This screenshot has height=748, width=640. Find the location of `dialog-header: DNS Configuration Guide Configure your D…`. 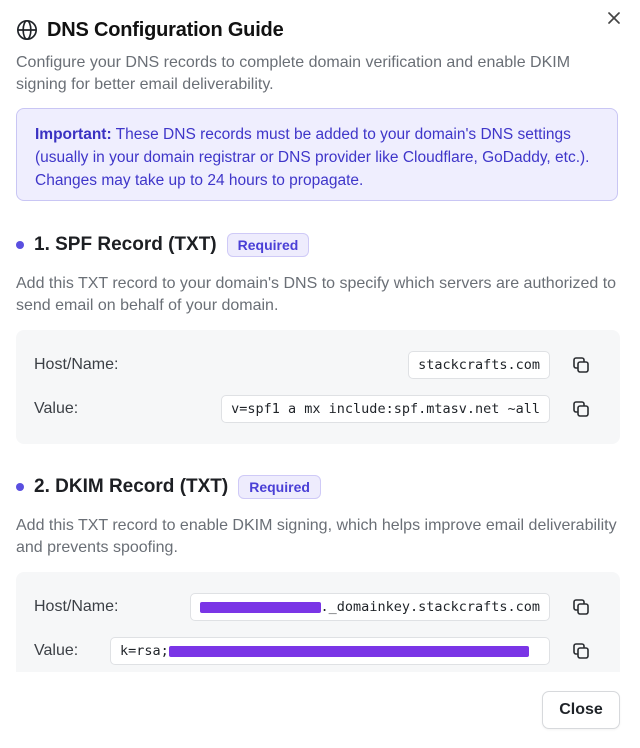

dialog-header: DNS Configuration Guide Configure your D… is located at coordinates (320, 54).